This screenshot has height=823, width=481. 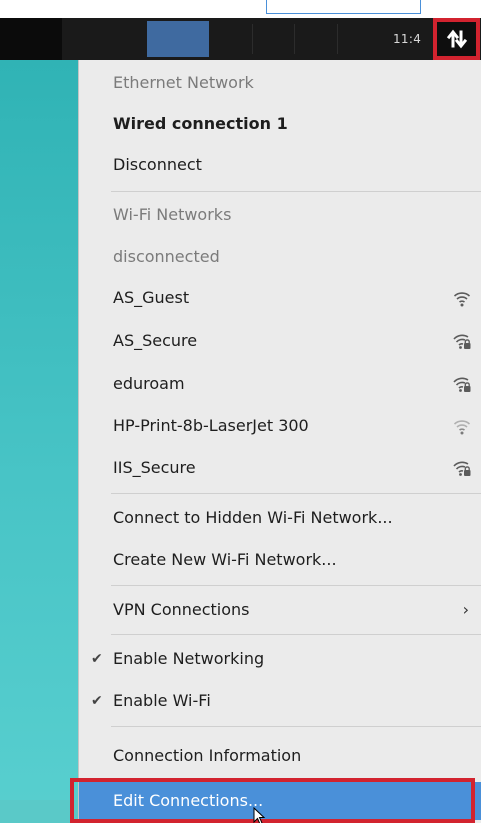 What do you see at coordinates (31, 39) in the screenshot?
I see `panel-menu-area` at bounding box center [31, 39].